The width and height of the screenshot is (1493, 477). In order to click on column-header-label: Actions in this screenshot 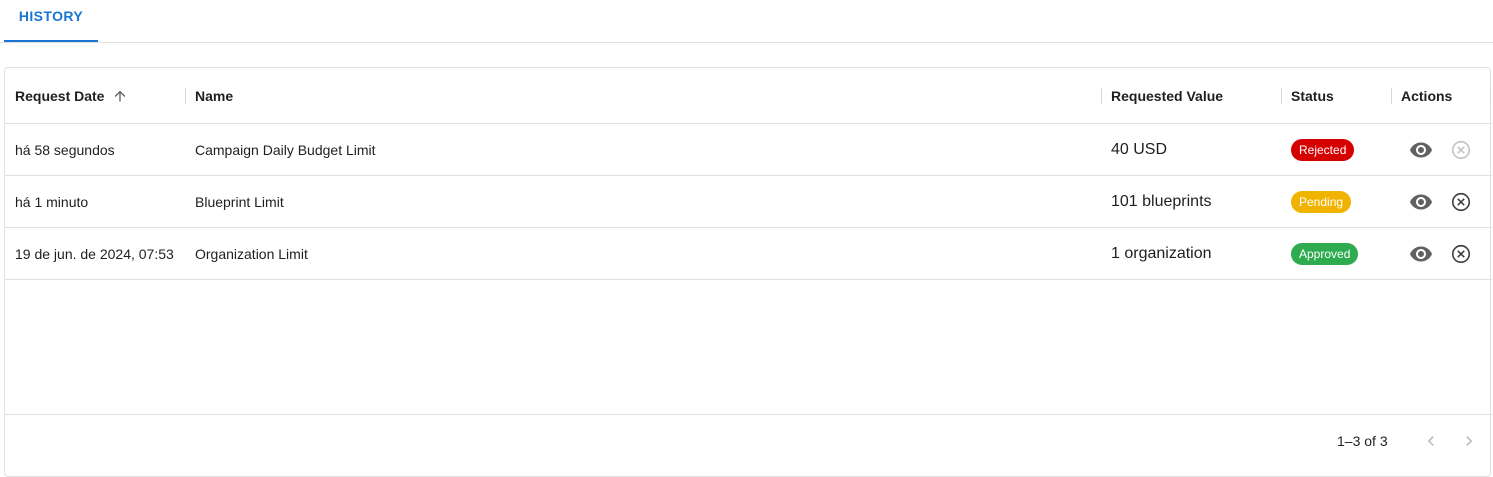, I will do `click(1427, 96)`.